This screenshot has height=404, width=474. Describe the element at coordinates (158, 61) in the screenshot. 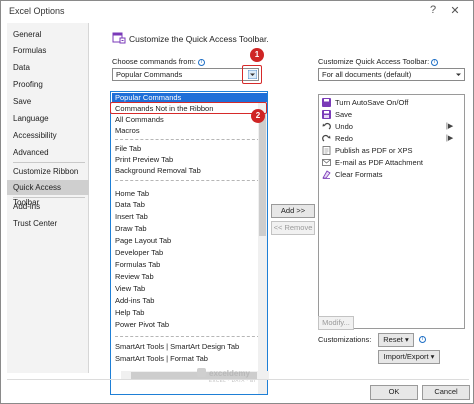

I see `choose-commands-label: Choose commands from: i` at that location.